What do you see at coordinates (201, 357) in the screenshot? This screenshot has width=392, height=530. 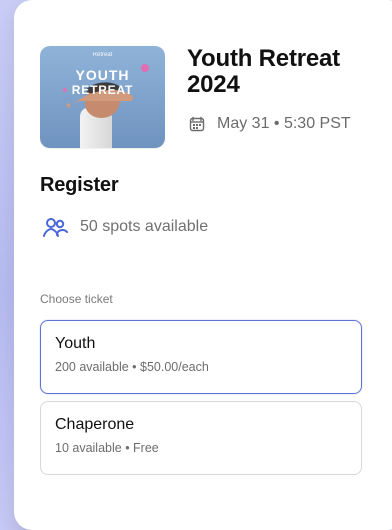 I see `ticket-option-youth: Youth 200 available • $50.00/each` at bounding box center [201, 357].